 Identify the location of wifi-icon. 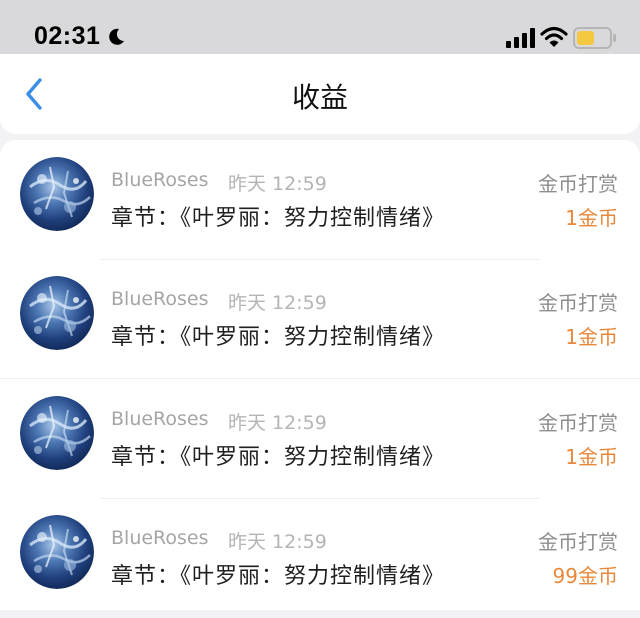
(554, 39).